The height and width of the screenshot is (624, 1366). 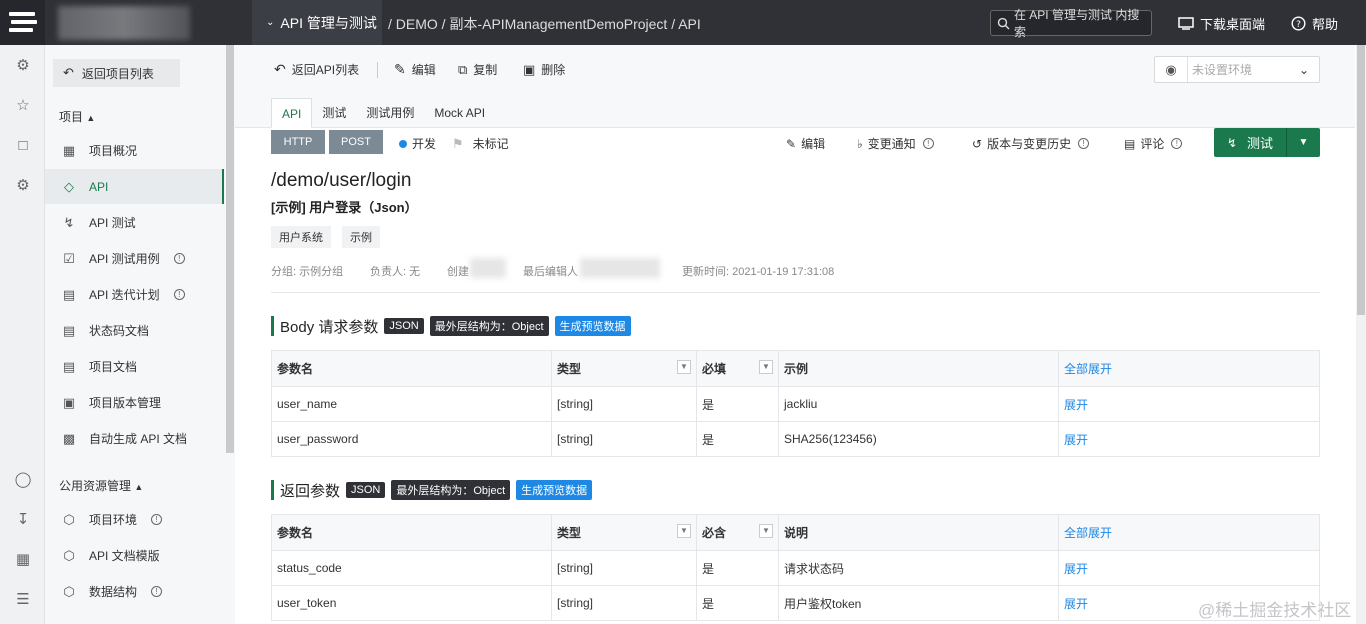 What do you see at coordinates (795, 404) in the screenshot?
I see `table-row: user_name [string] 是 jackliu 展开` at bounding box center [795, 404].